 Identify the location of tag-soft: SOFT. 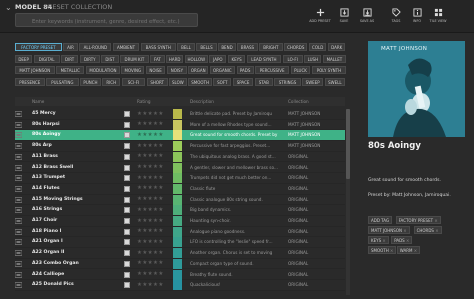
(222, 82).